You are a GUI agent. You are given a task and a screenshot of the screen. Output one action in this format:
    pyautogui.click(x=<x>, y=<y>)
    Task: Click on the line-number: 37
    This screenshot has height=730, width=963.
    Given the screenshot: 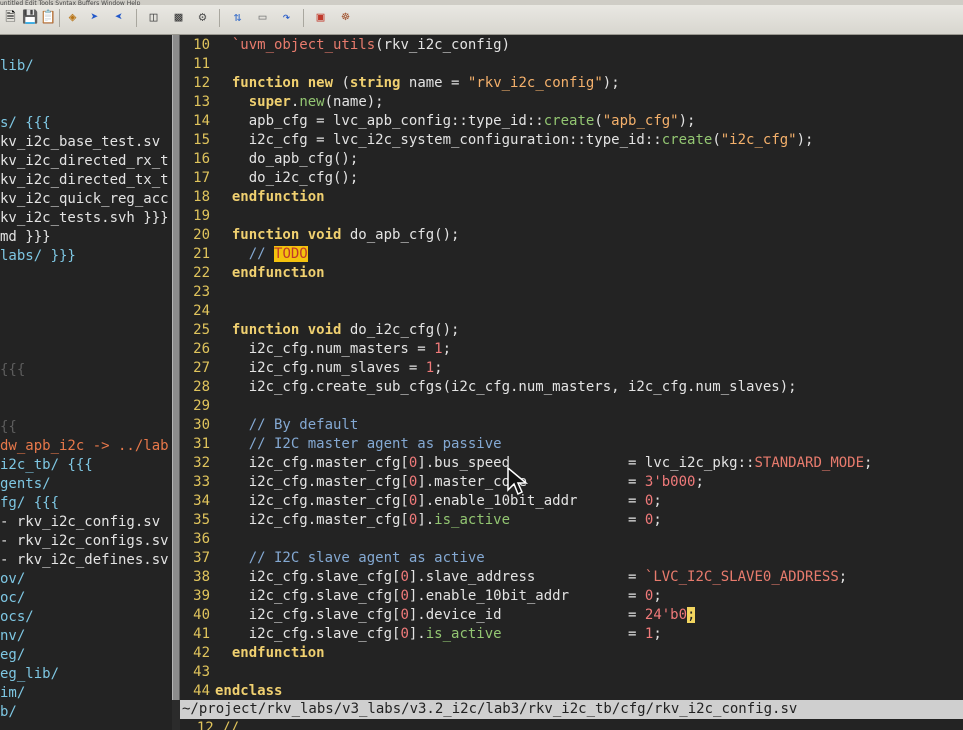 What is the action you would take?
    pyautogui.click(x=201, y=558)
    